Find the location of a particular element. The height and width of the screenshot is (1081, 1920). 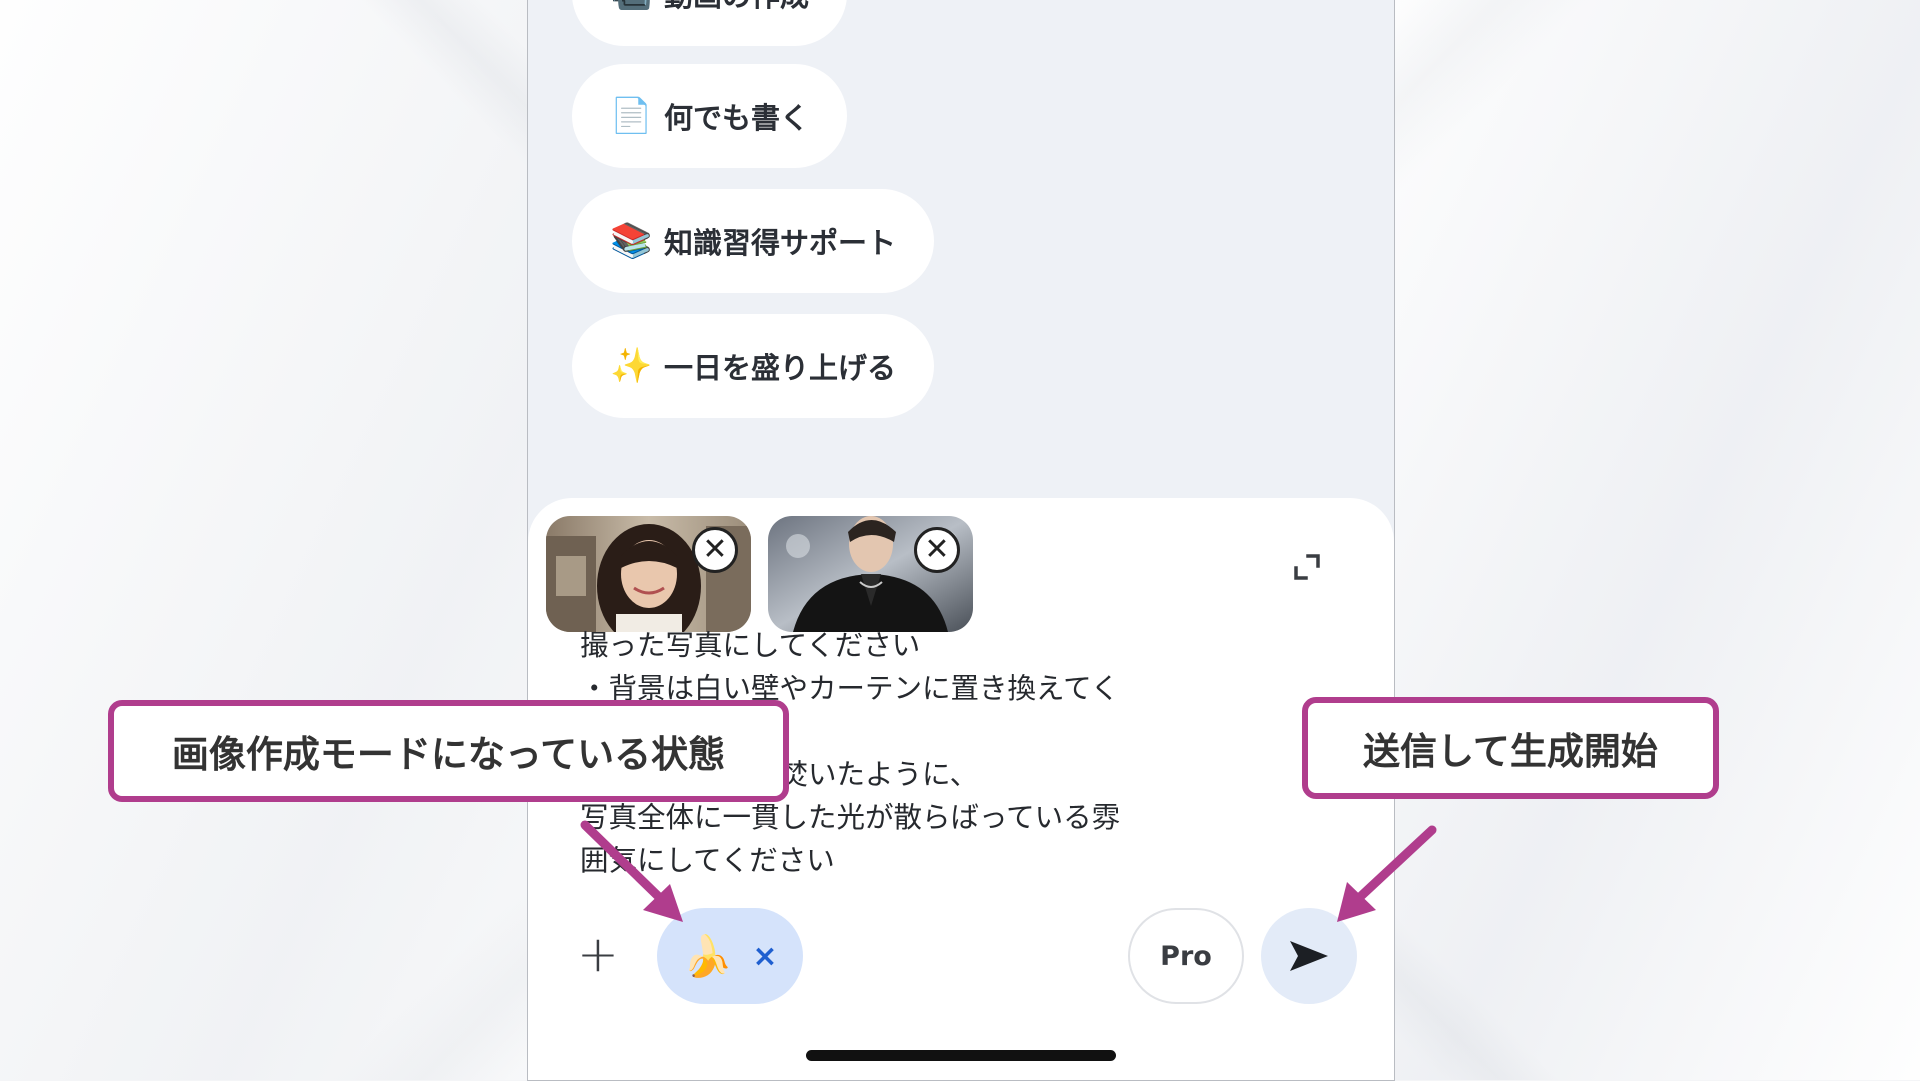

add-attachment-button: + is located at coordinates (598, 954).